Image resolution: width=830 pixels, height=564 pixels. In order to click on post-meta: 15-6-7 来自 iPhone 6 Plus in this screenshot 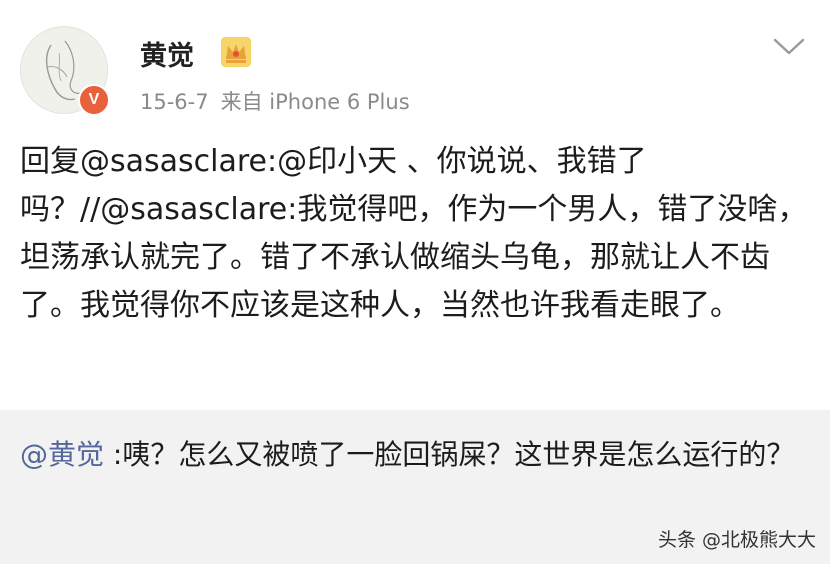, I will do `click(275, 101)`.